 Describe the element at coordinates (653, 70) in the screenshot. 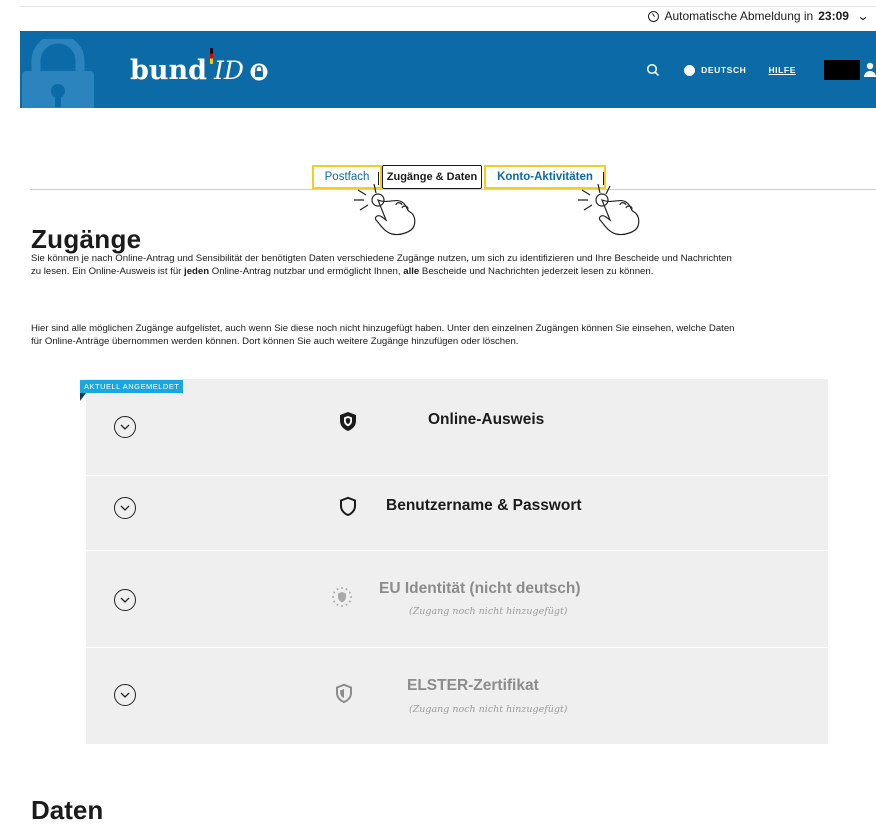

I see `search-icon` at that location.